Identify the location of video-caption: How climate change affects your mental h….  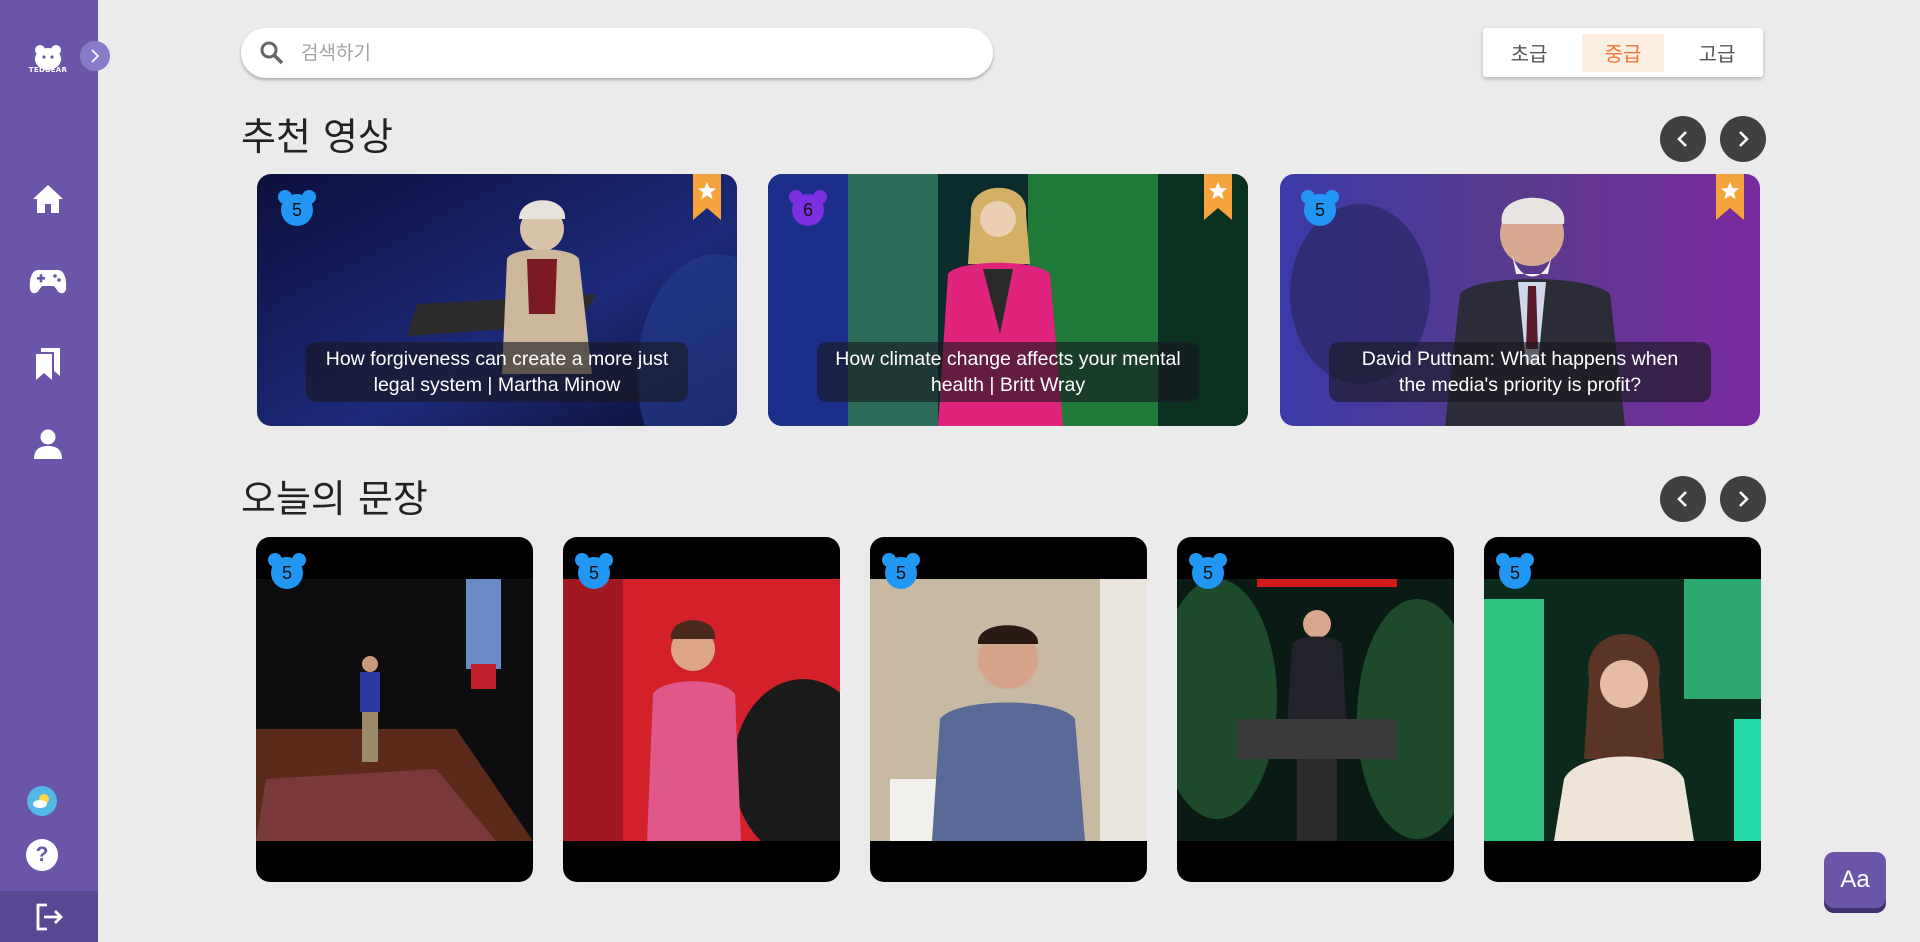
(1008, 372).